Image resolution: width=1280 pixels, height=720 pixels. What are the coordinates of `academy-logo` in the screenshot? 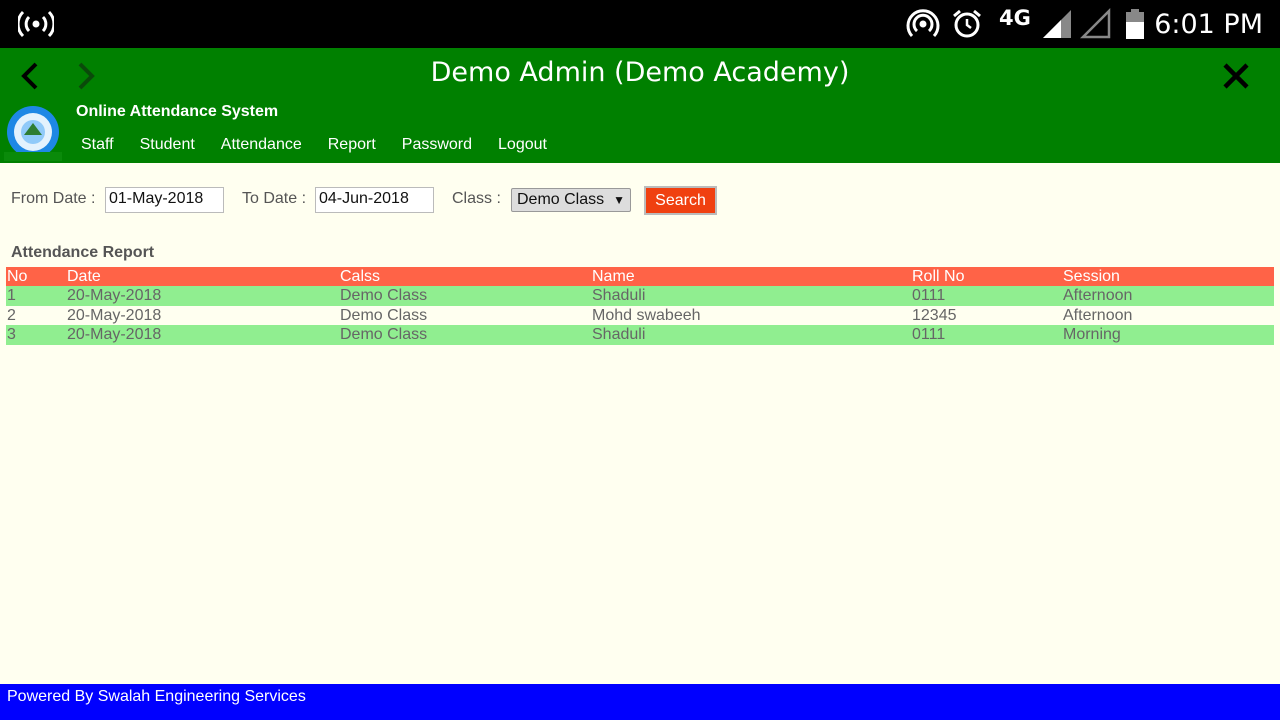 It's located at (33, 134).